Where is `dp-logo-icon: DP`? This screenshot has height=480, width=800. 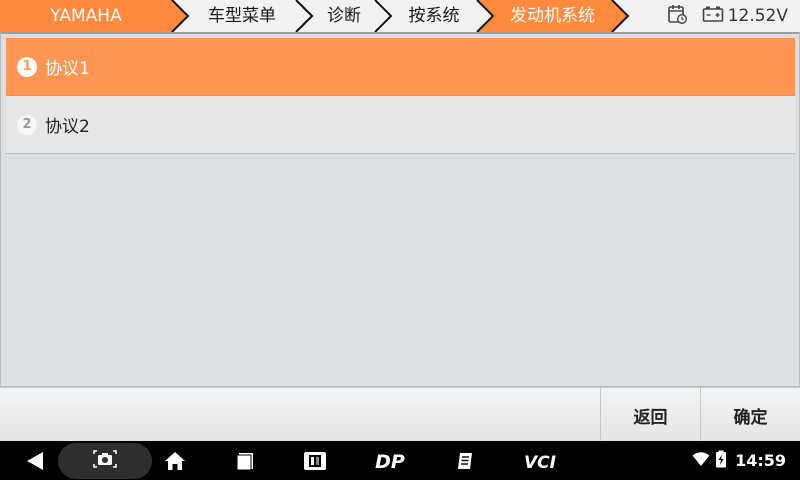 dp-logo-icon: DP is located at coordinates (390, 460).